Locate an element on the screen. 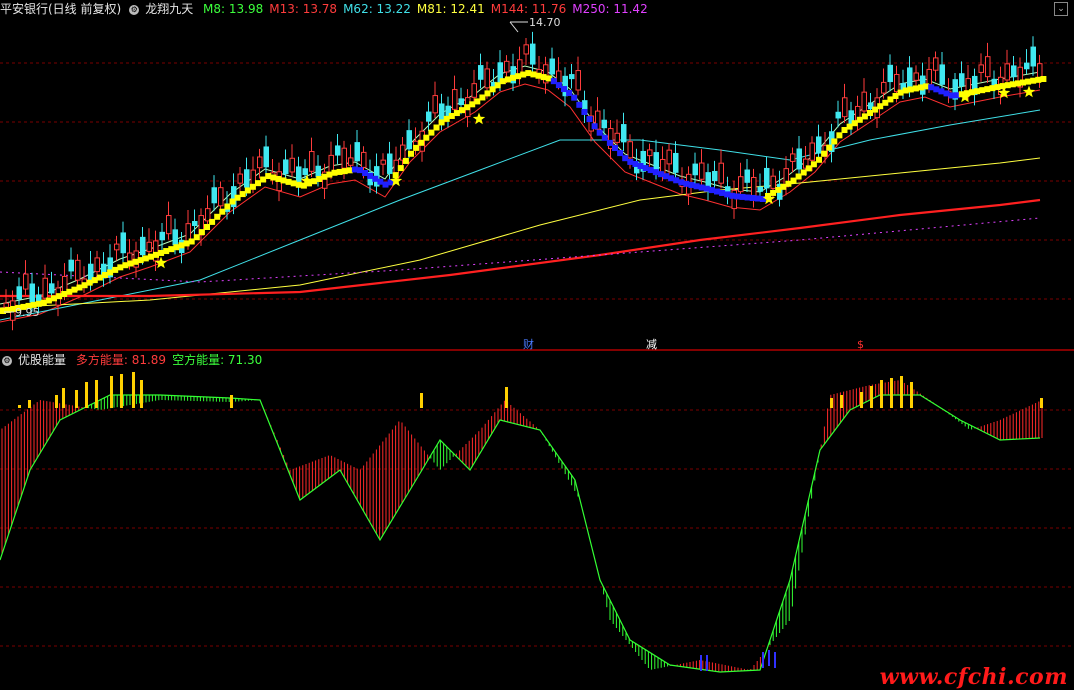 Image resolution: width=1074 pixels, height=690 pixels. bear-energy-value: 空方能量: 71.30 is located at coordinates (217, 360).